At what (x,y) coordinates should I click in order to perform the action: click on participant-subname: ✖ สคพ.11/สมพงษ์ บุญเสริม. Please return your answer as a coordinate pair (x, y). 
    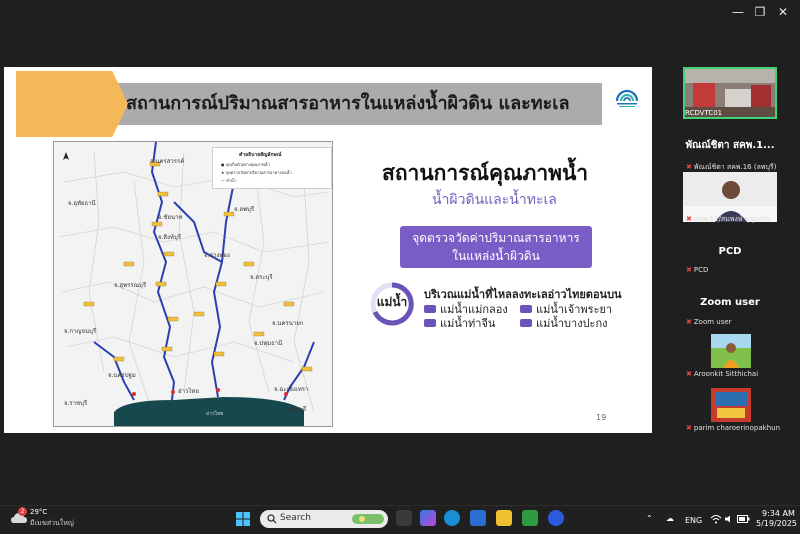
    Looking at the image, I should click on (733, 219).